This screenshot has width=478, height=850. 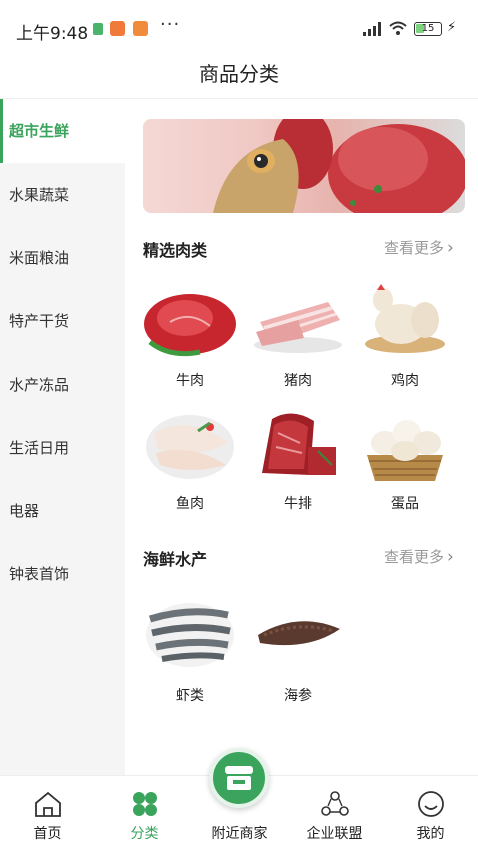 I want to click on nav-nearby-merchants-label: 附近商家, so click(x=239, y=834).